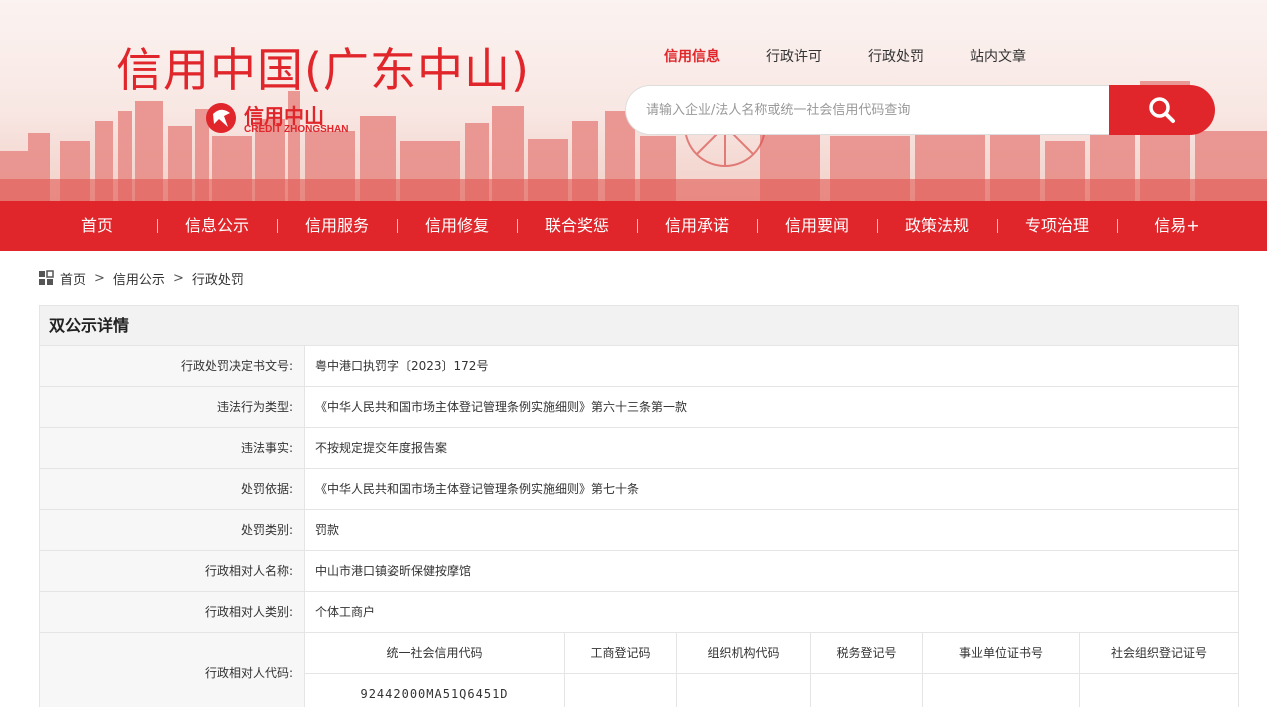 This screenshot has width=1267, height=707. I want to click on row-value: 粤中港口执罚字〔2023〕172号, so click(402, 366).